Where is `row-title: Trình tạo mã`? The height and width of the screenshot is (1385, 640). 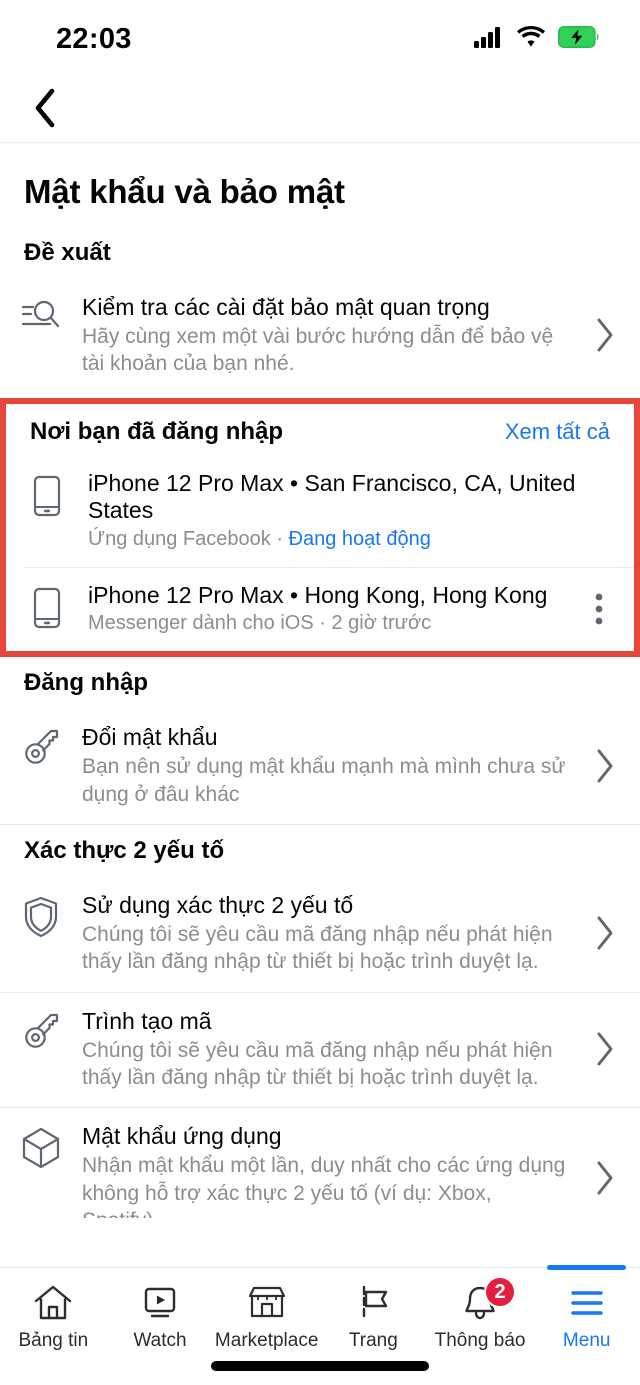 row-title: Trình tạo mã is located at coordinates (147, 1020).